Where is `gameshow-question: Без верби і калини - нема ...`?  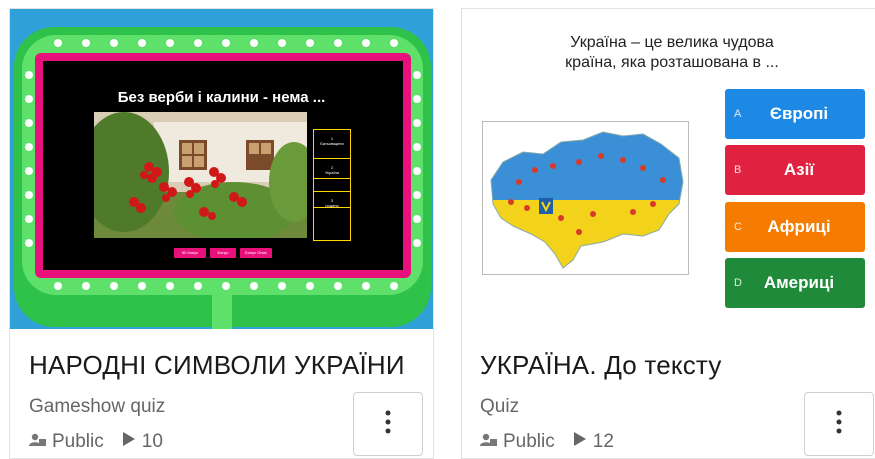
gameshow-question: Без верби і калини - нема ... is located at coordinates (221, 97).